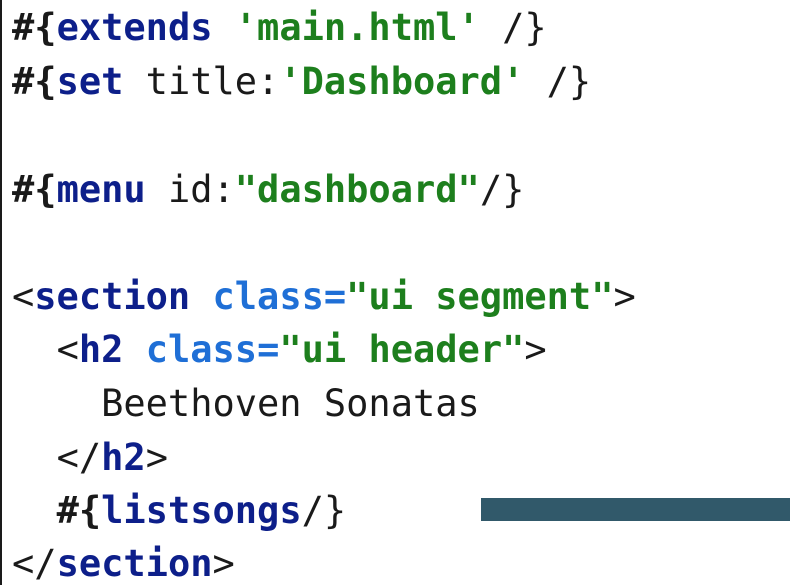  I want to click on code-token: id:, so click(190, 189).